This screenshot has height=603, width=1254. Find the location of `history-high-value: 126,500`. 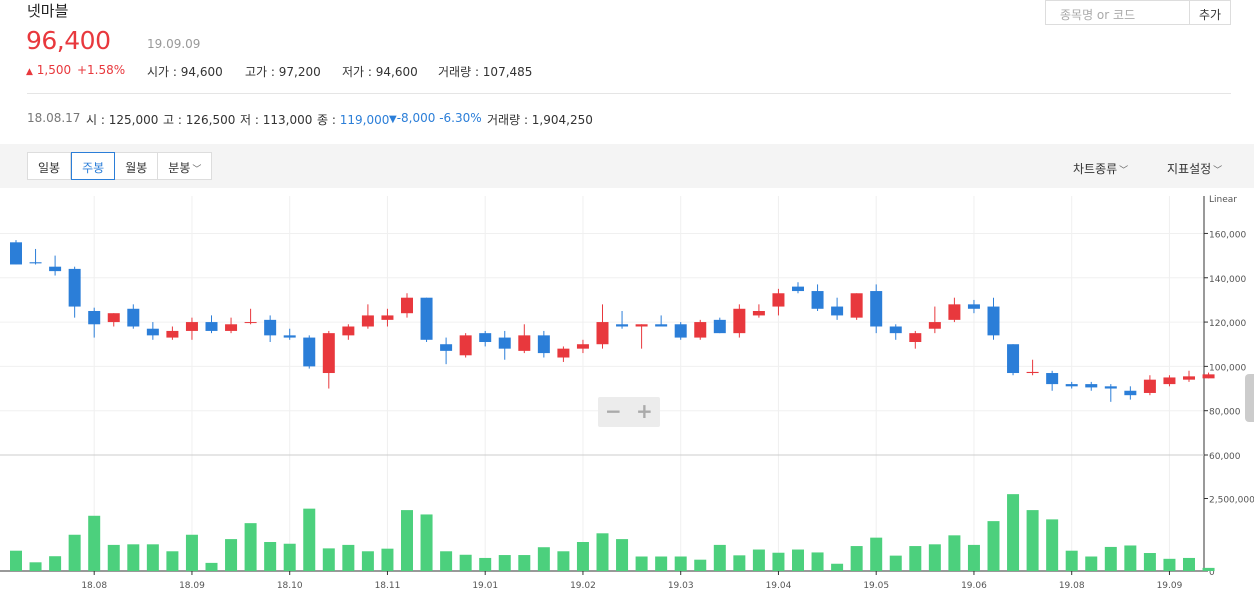

history-high-value: 126,500 is located at coordinates (210, 120).